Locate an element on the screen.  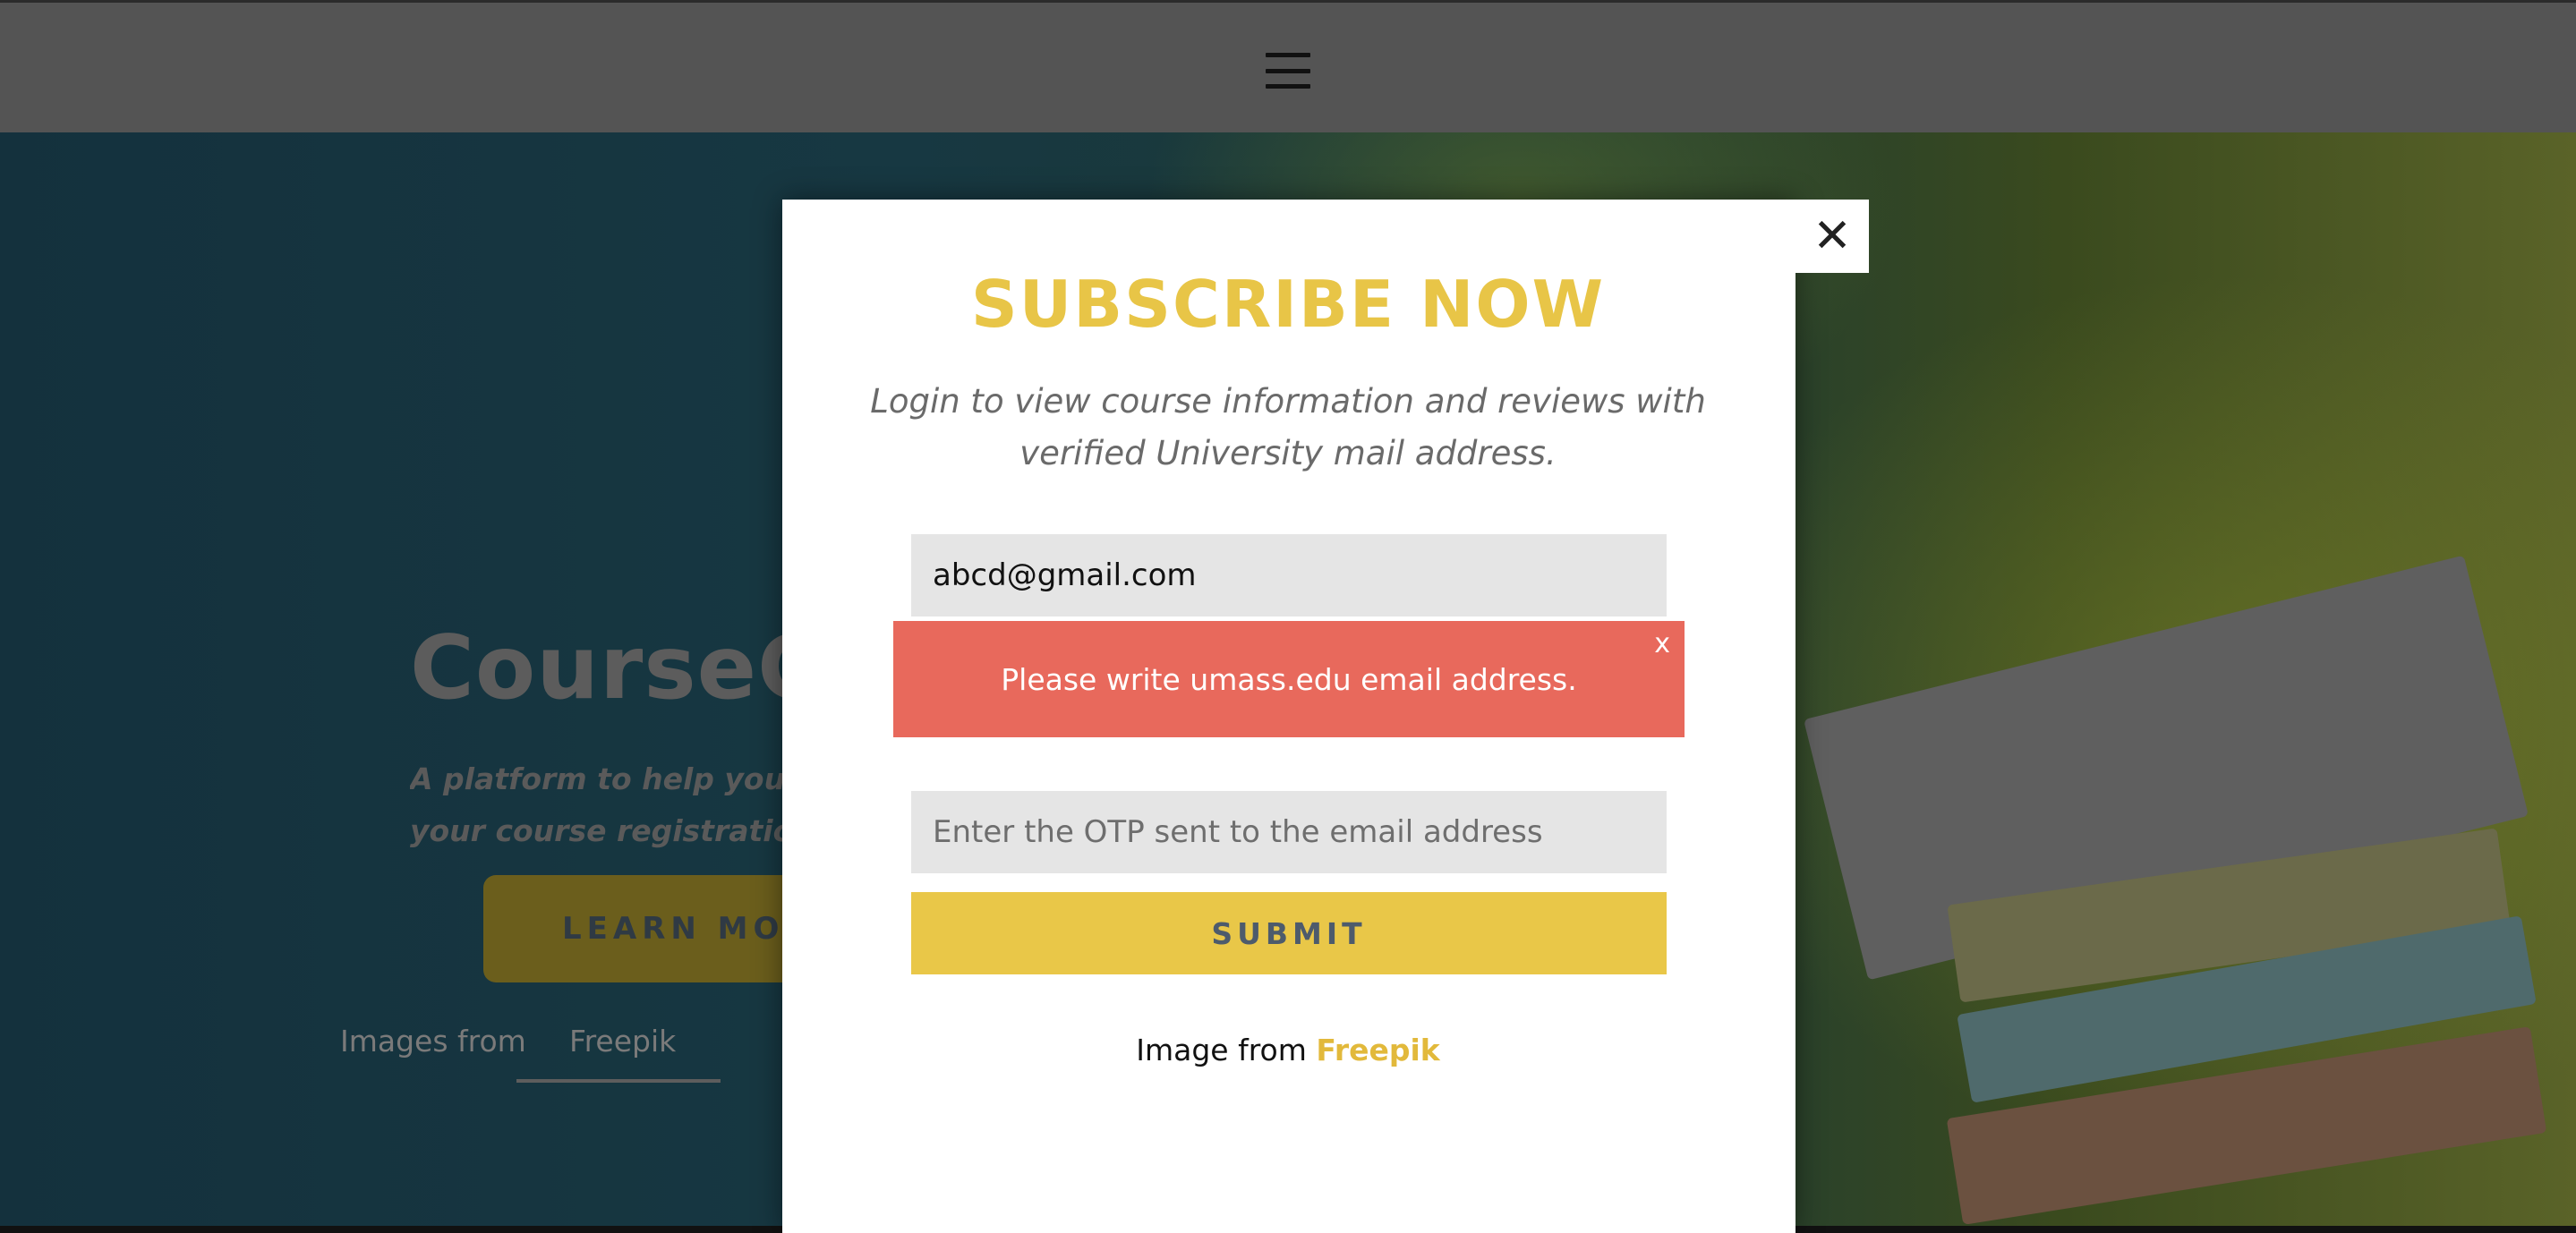
email-field is located at coordinates (1289, 575).